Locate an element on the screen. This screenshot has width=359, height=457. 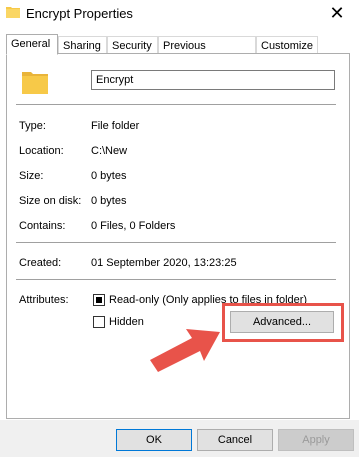
hidden-label: Hidden is located at coordinates (126, 322).